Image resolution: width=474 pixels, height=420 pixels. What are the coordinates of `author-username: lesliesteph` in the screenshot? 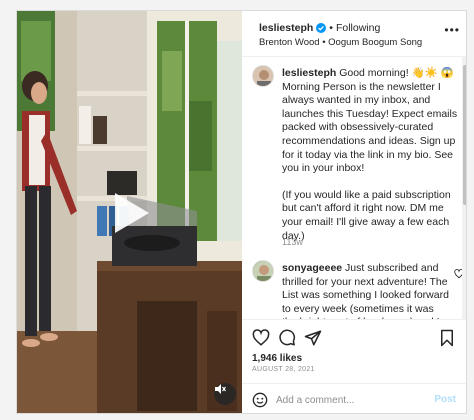 It's located at (286, 28).